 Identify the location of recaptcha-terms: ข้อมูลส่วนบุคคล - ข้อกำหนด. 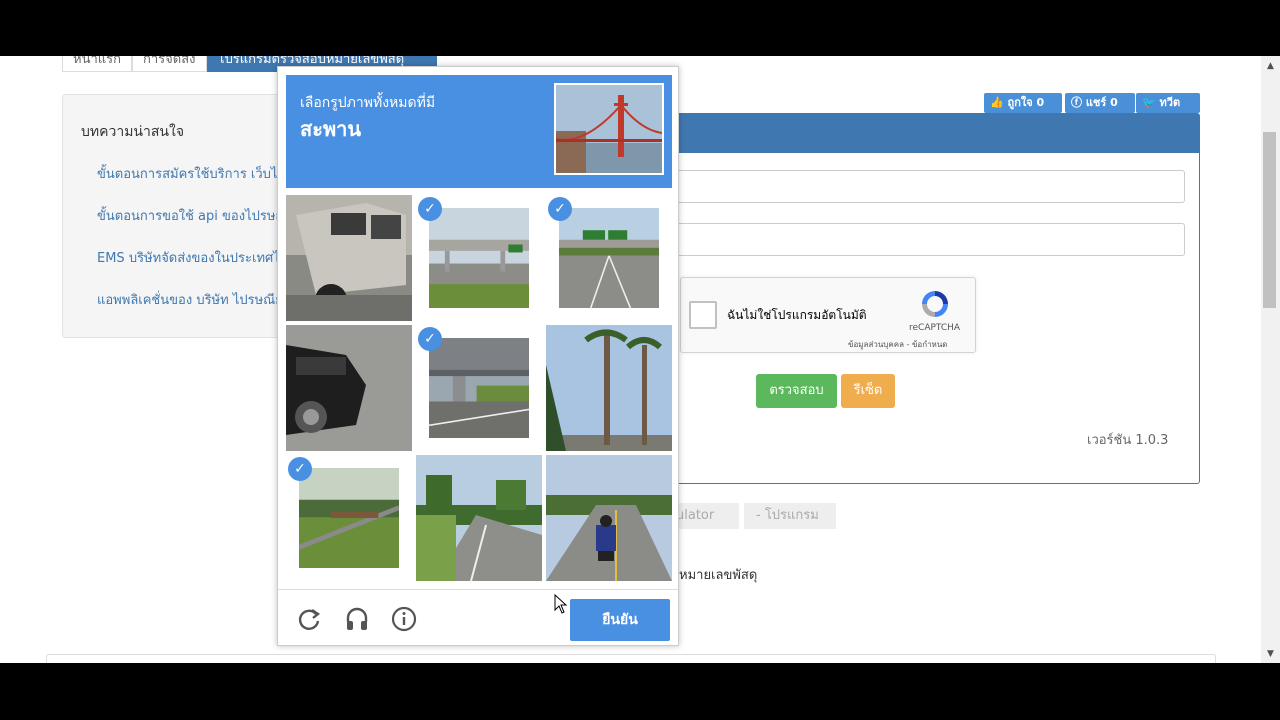
(898, 344).